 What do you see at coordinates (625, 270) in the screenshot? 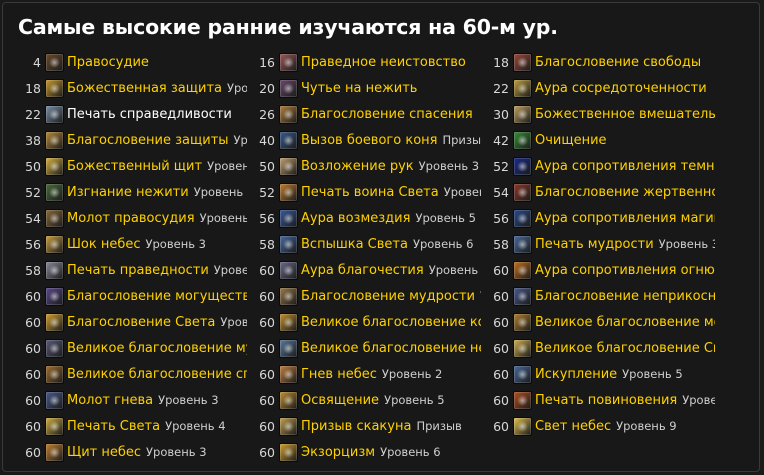
I see `spell-name-link: Аура сопротивления огню` at bounding box center [625, 270].